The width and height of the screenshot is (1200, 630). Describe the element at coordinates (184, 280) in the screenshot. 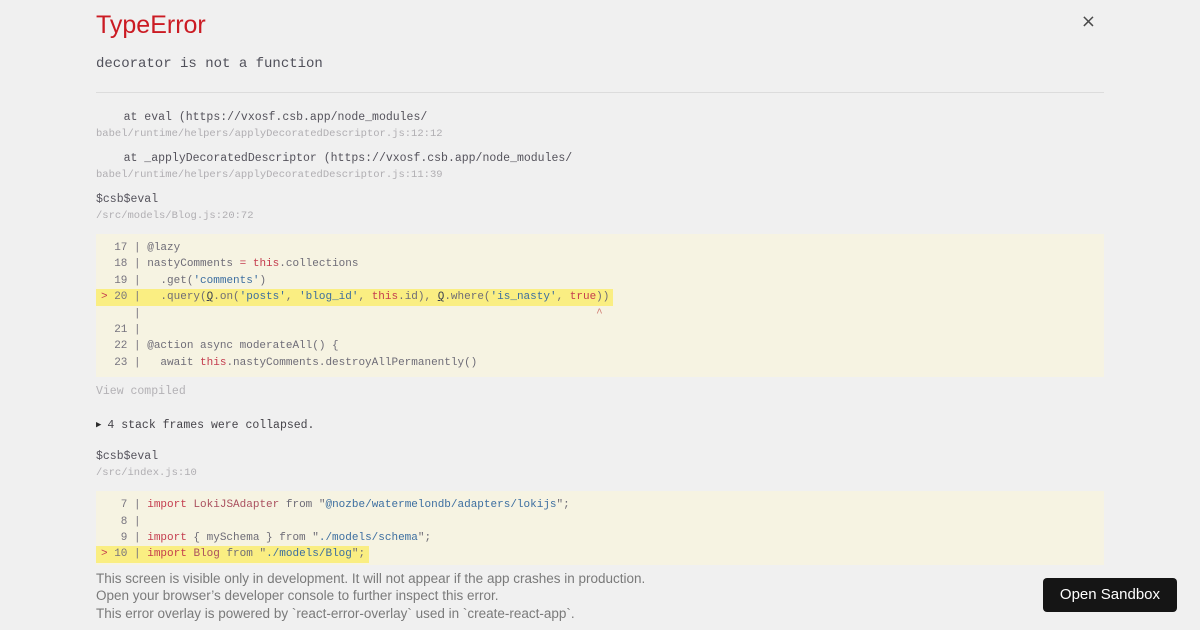

I see `code-line: 19 | .get('comments')` at that location.